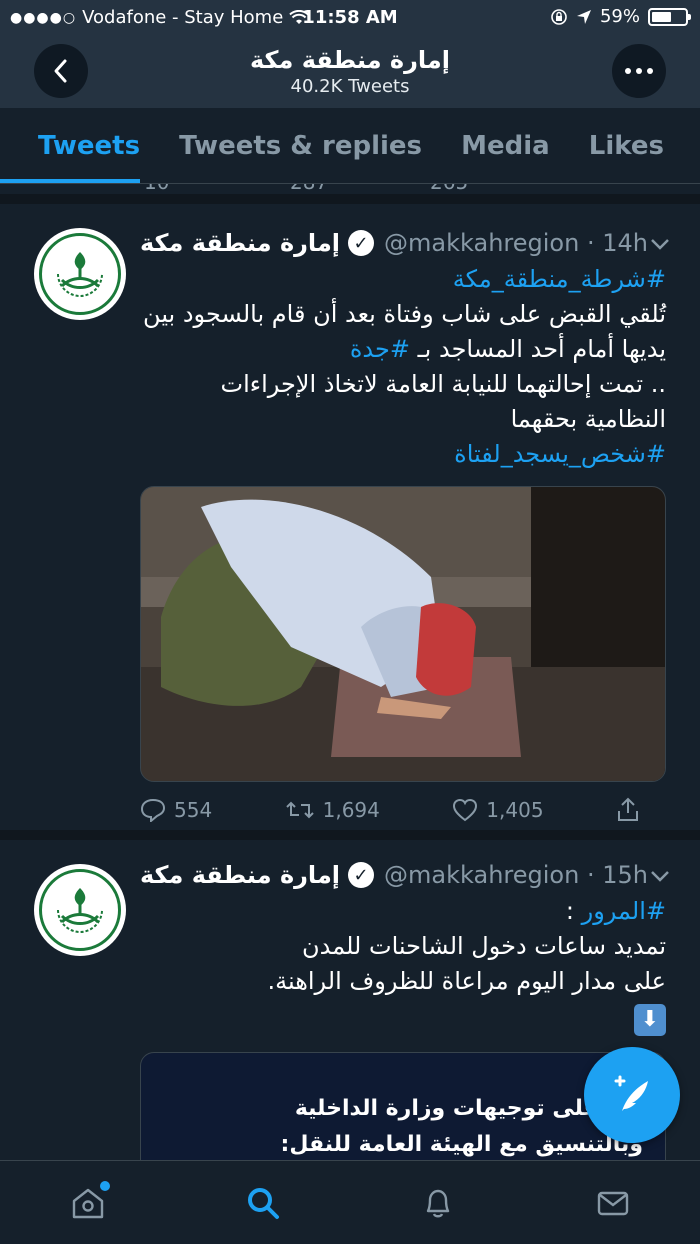  Describe the element at coordinates (515, 810) in the screenshot. I see `like-count: 1,405` at that location.